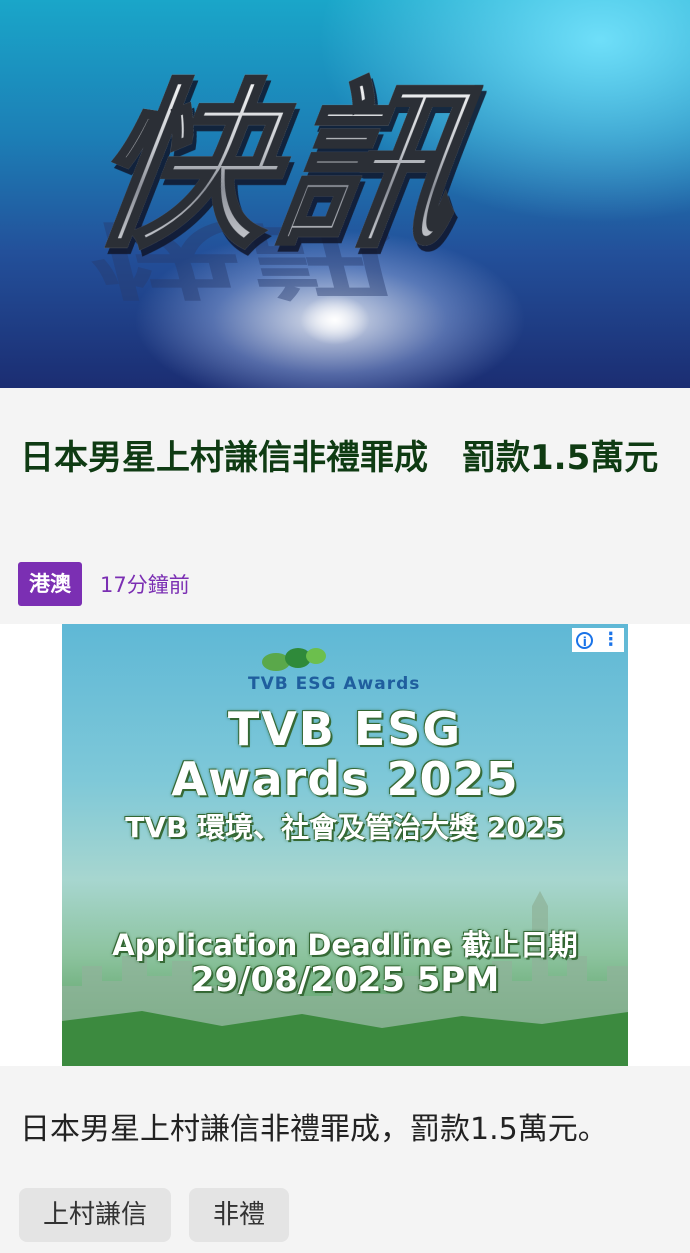 This screenshot has width=690, height=1253. Describe the element at coordinates (314, 1129) in the screenshot. I see `article-summary: 日本男星上村謙信非禮罪成，罰款1.5萬元。` at that location.